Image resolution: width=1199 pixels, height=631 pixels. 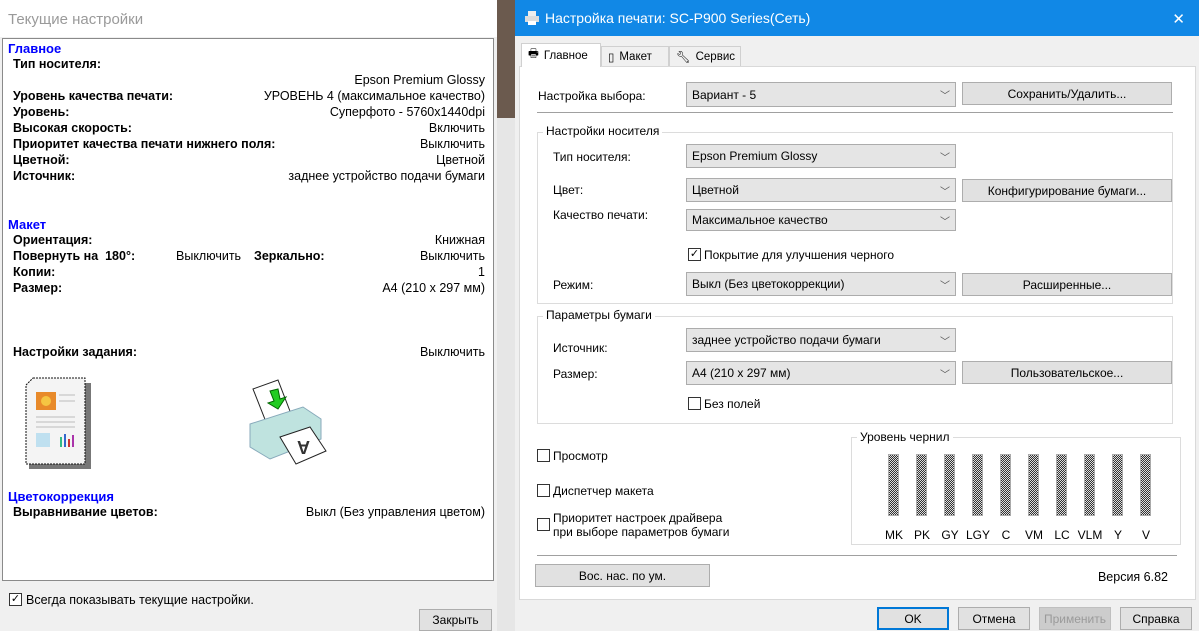 What do you see at coordinates (994, 618) in the screenshot?
I see `cancel-button: Отмена` at bounding box center [994, 618].